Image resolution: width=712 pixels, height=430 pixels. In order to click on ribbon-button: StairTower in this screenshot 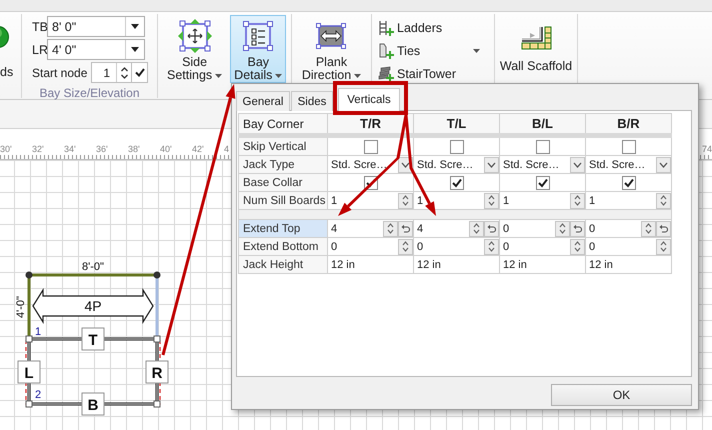, I will do `click(432, 73)`.